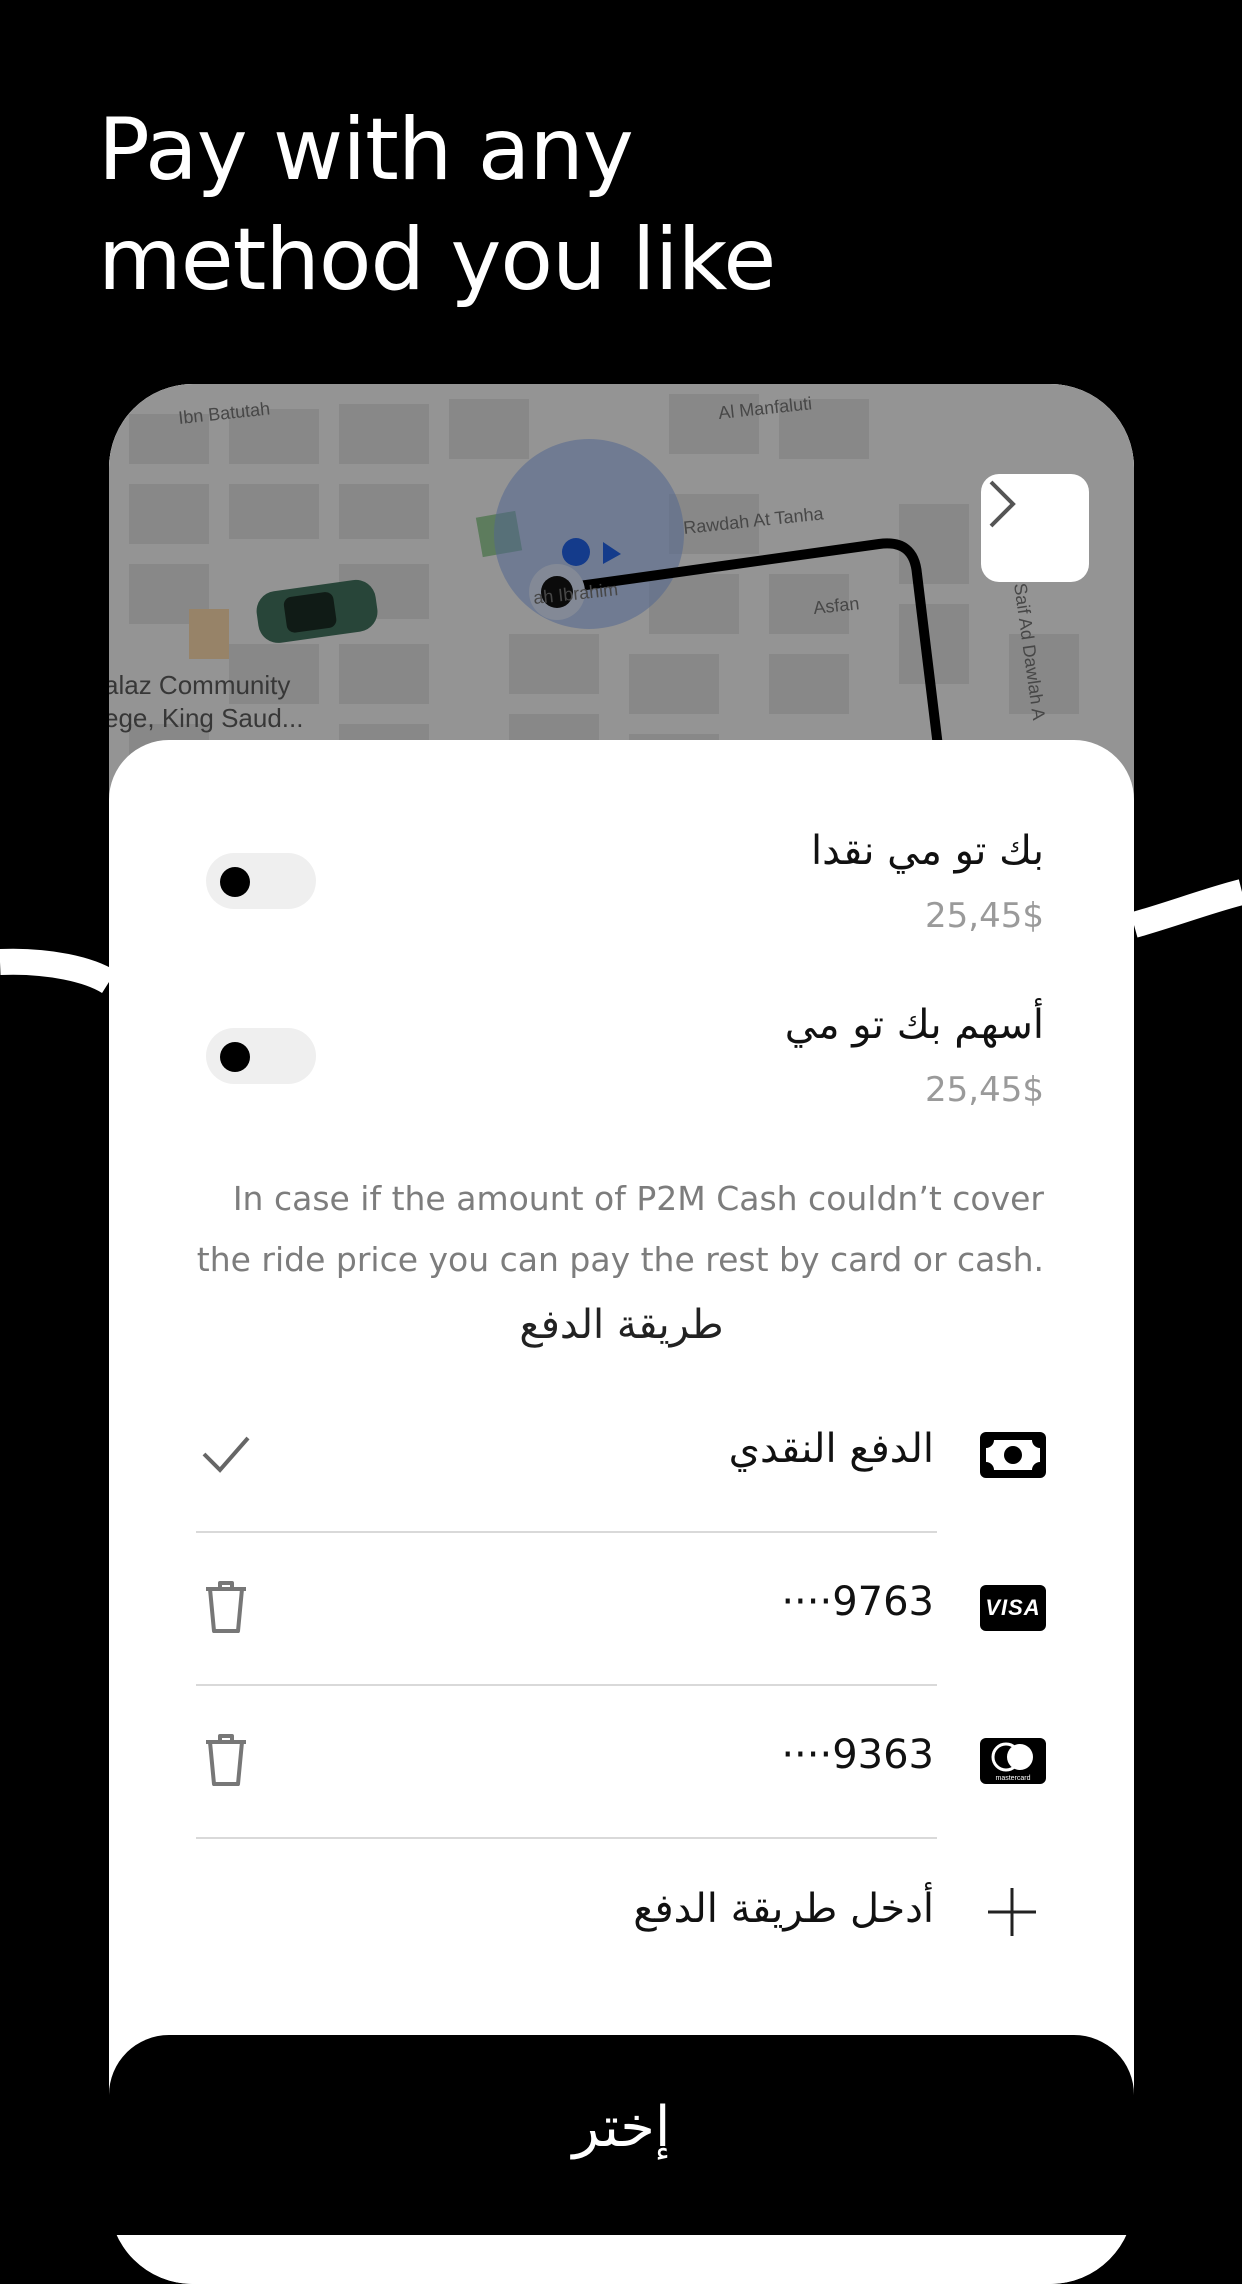 The height and width of the screenshot is (2284, 1242). Describe the element at coordinates (566, 1838) in the screenshot. I see `divider` at that location.